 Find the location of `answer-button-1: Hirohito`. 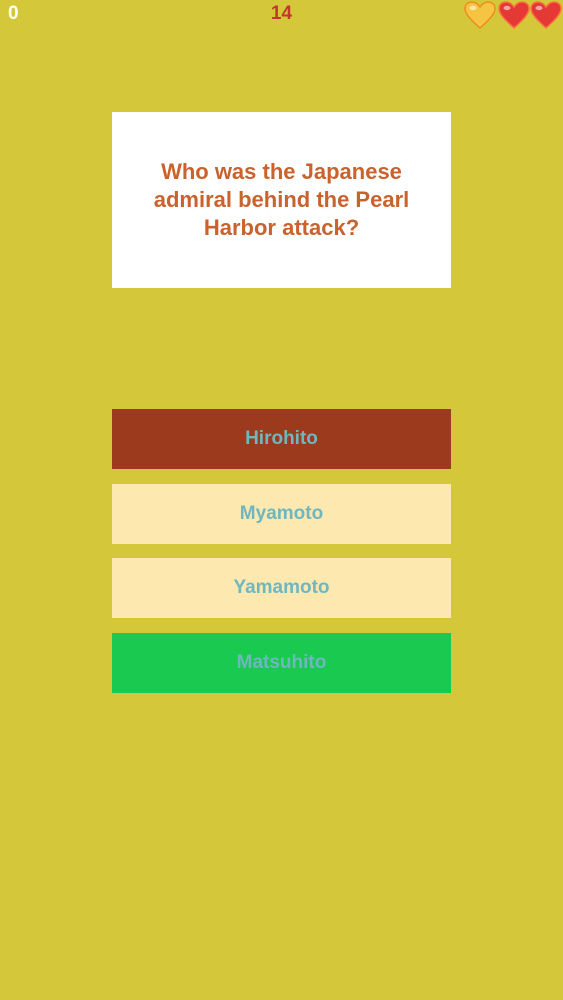

answer-button-1: Hirohito is located at coordinates (281, 439).